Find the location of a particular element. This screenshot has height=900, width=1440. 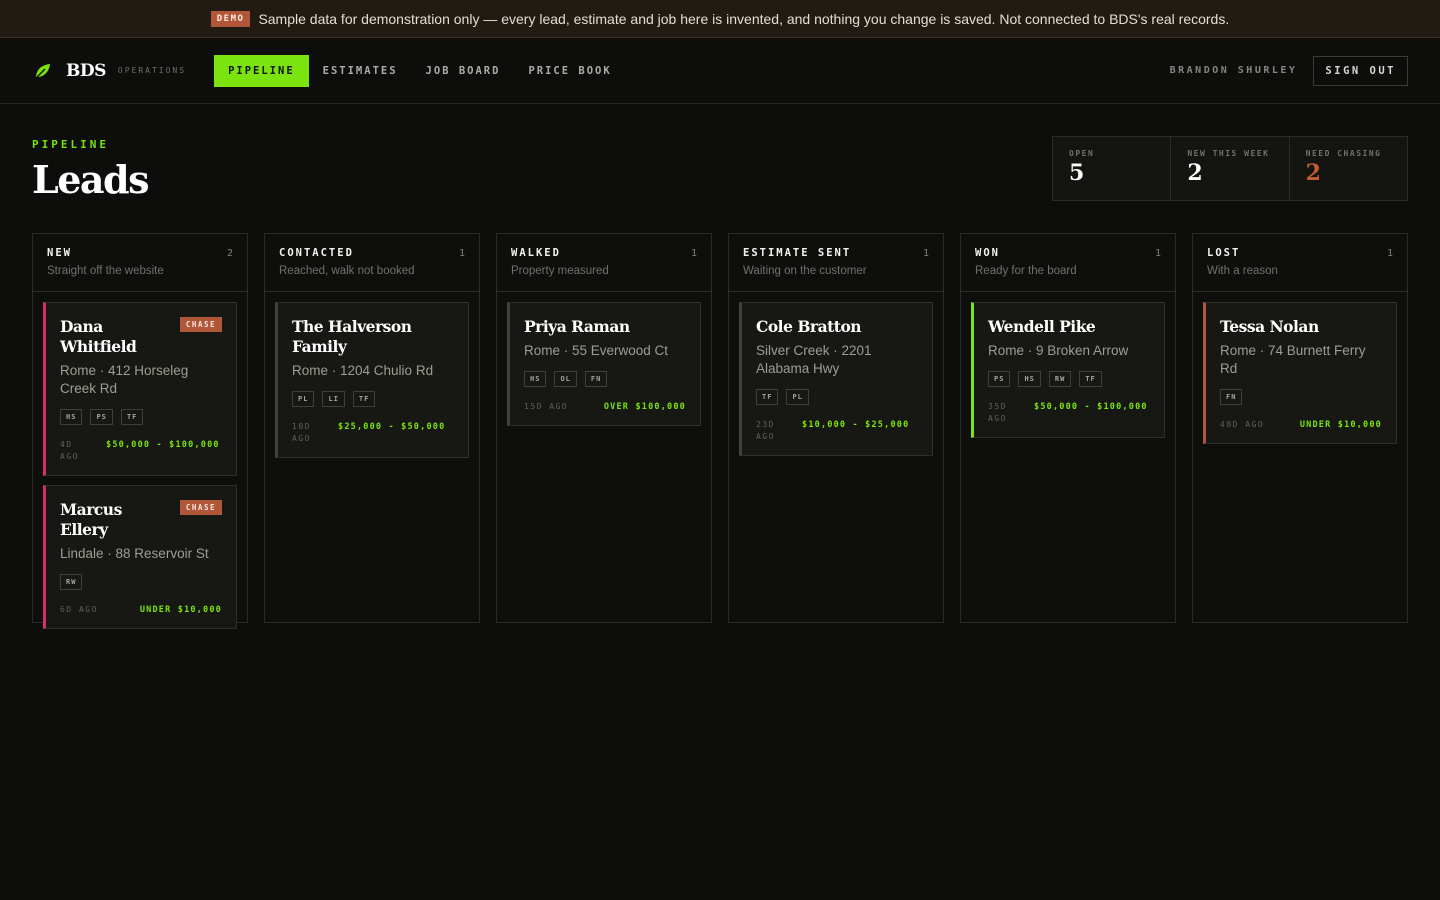

column-header: CONTACTED 1 Reached, walk not booked is located at coordinates (372, 263).